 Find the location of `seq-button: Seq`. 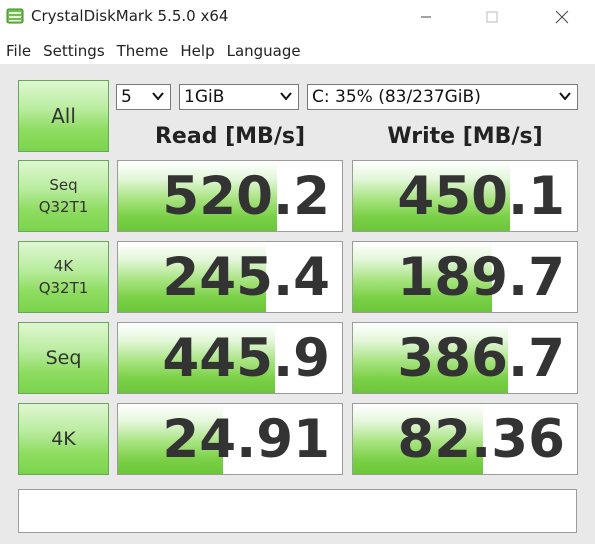

seq-button: Seq is located at coordinates (63, 358).